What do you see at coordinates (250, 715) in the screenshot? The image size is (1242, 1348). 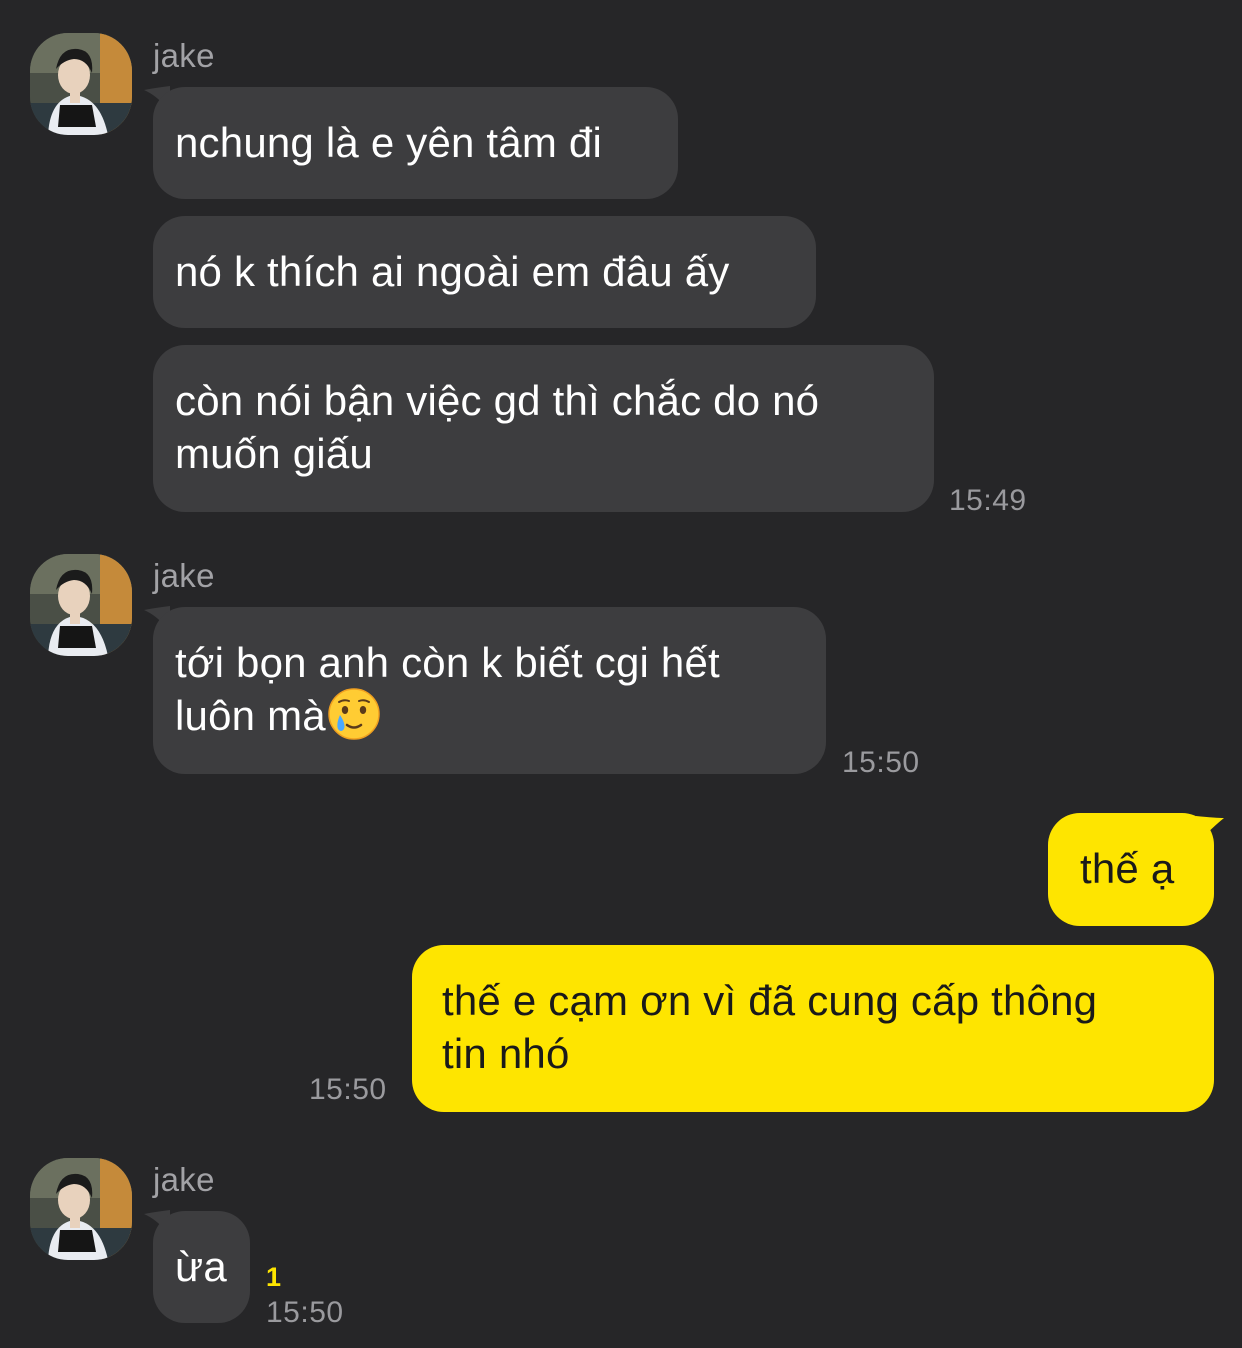 I see `message-text-line: luôn mà` at bounding box center [250, 715].